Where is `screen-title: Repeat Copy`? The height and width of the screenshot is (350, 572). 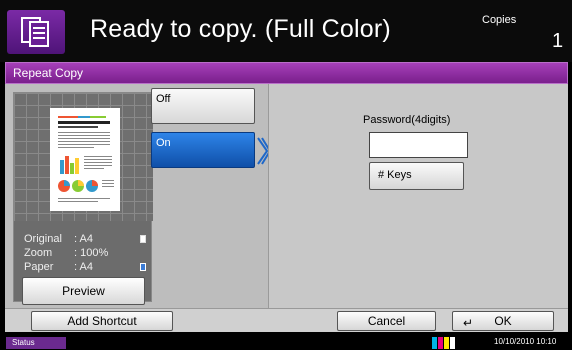
screen-title: Repeat Copy is located at coordinates (48, 73).